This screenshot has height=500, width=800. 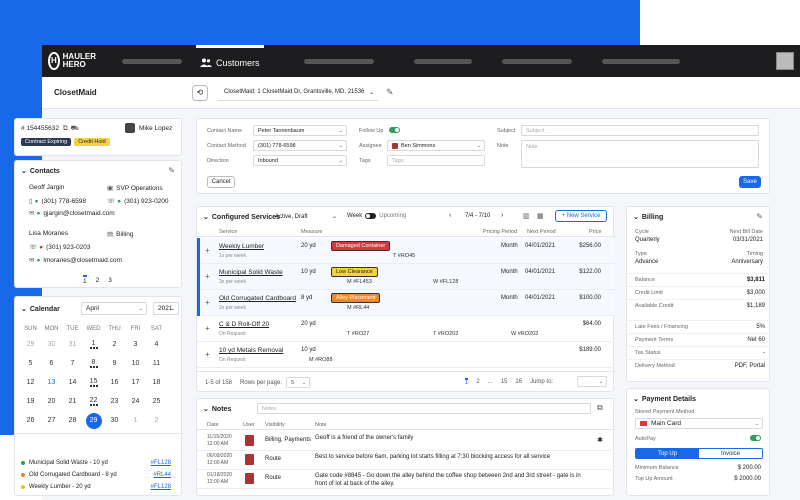 What do you see at coordinates (166, 308) in the screenshot?
I see `year-select: 2021 ⌄` at bounding box center [166, 308].